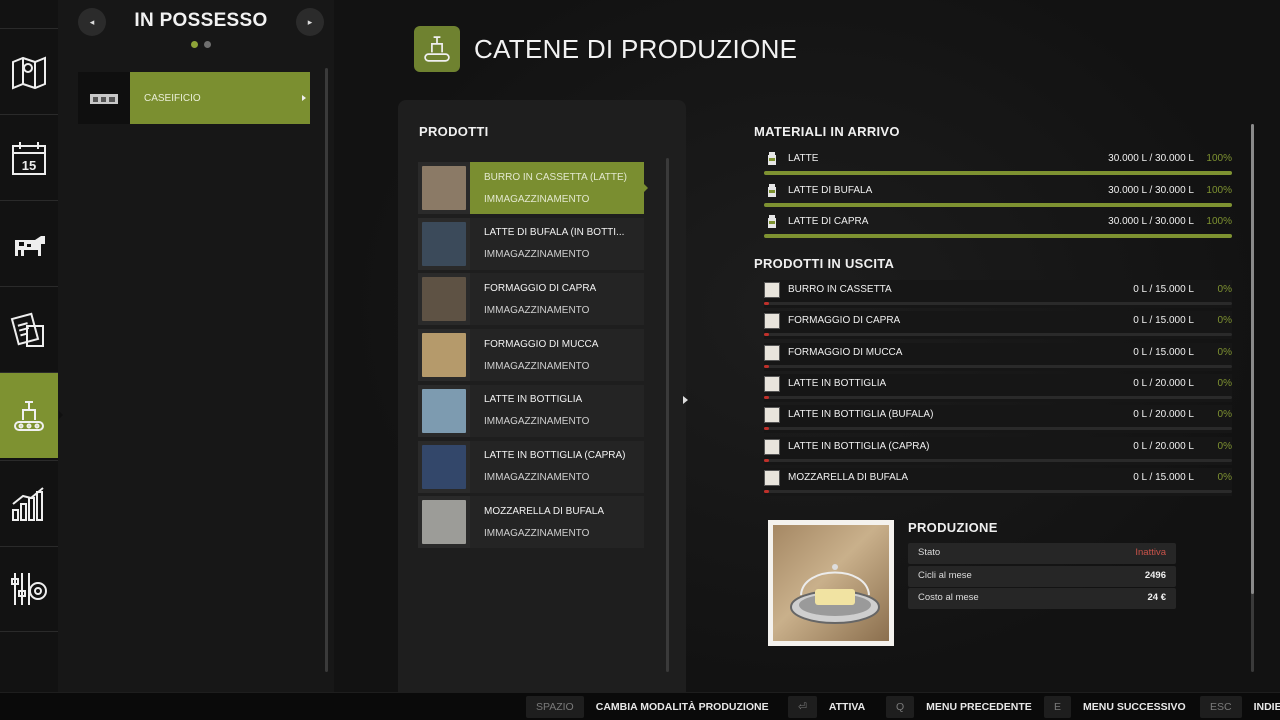 Image resolution: width=1280 pixels, height=720 pixels. What do you see at coordinates (310, 22) in the screenshot?
I see `next-page-button: ▸` at bounding box center [310, 22].